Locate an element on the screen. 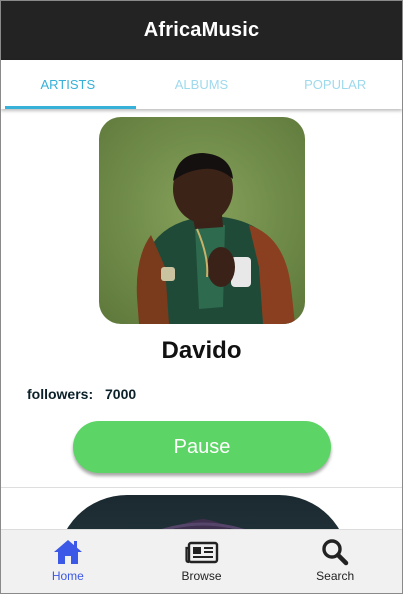 Image resolution: width=403 pixels, height=594 pixels. nav-browse: Browse is located at coordinates (202, 561).